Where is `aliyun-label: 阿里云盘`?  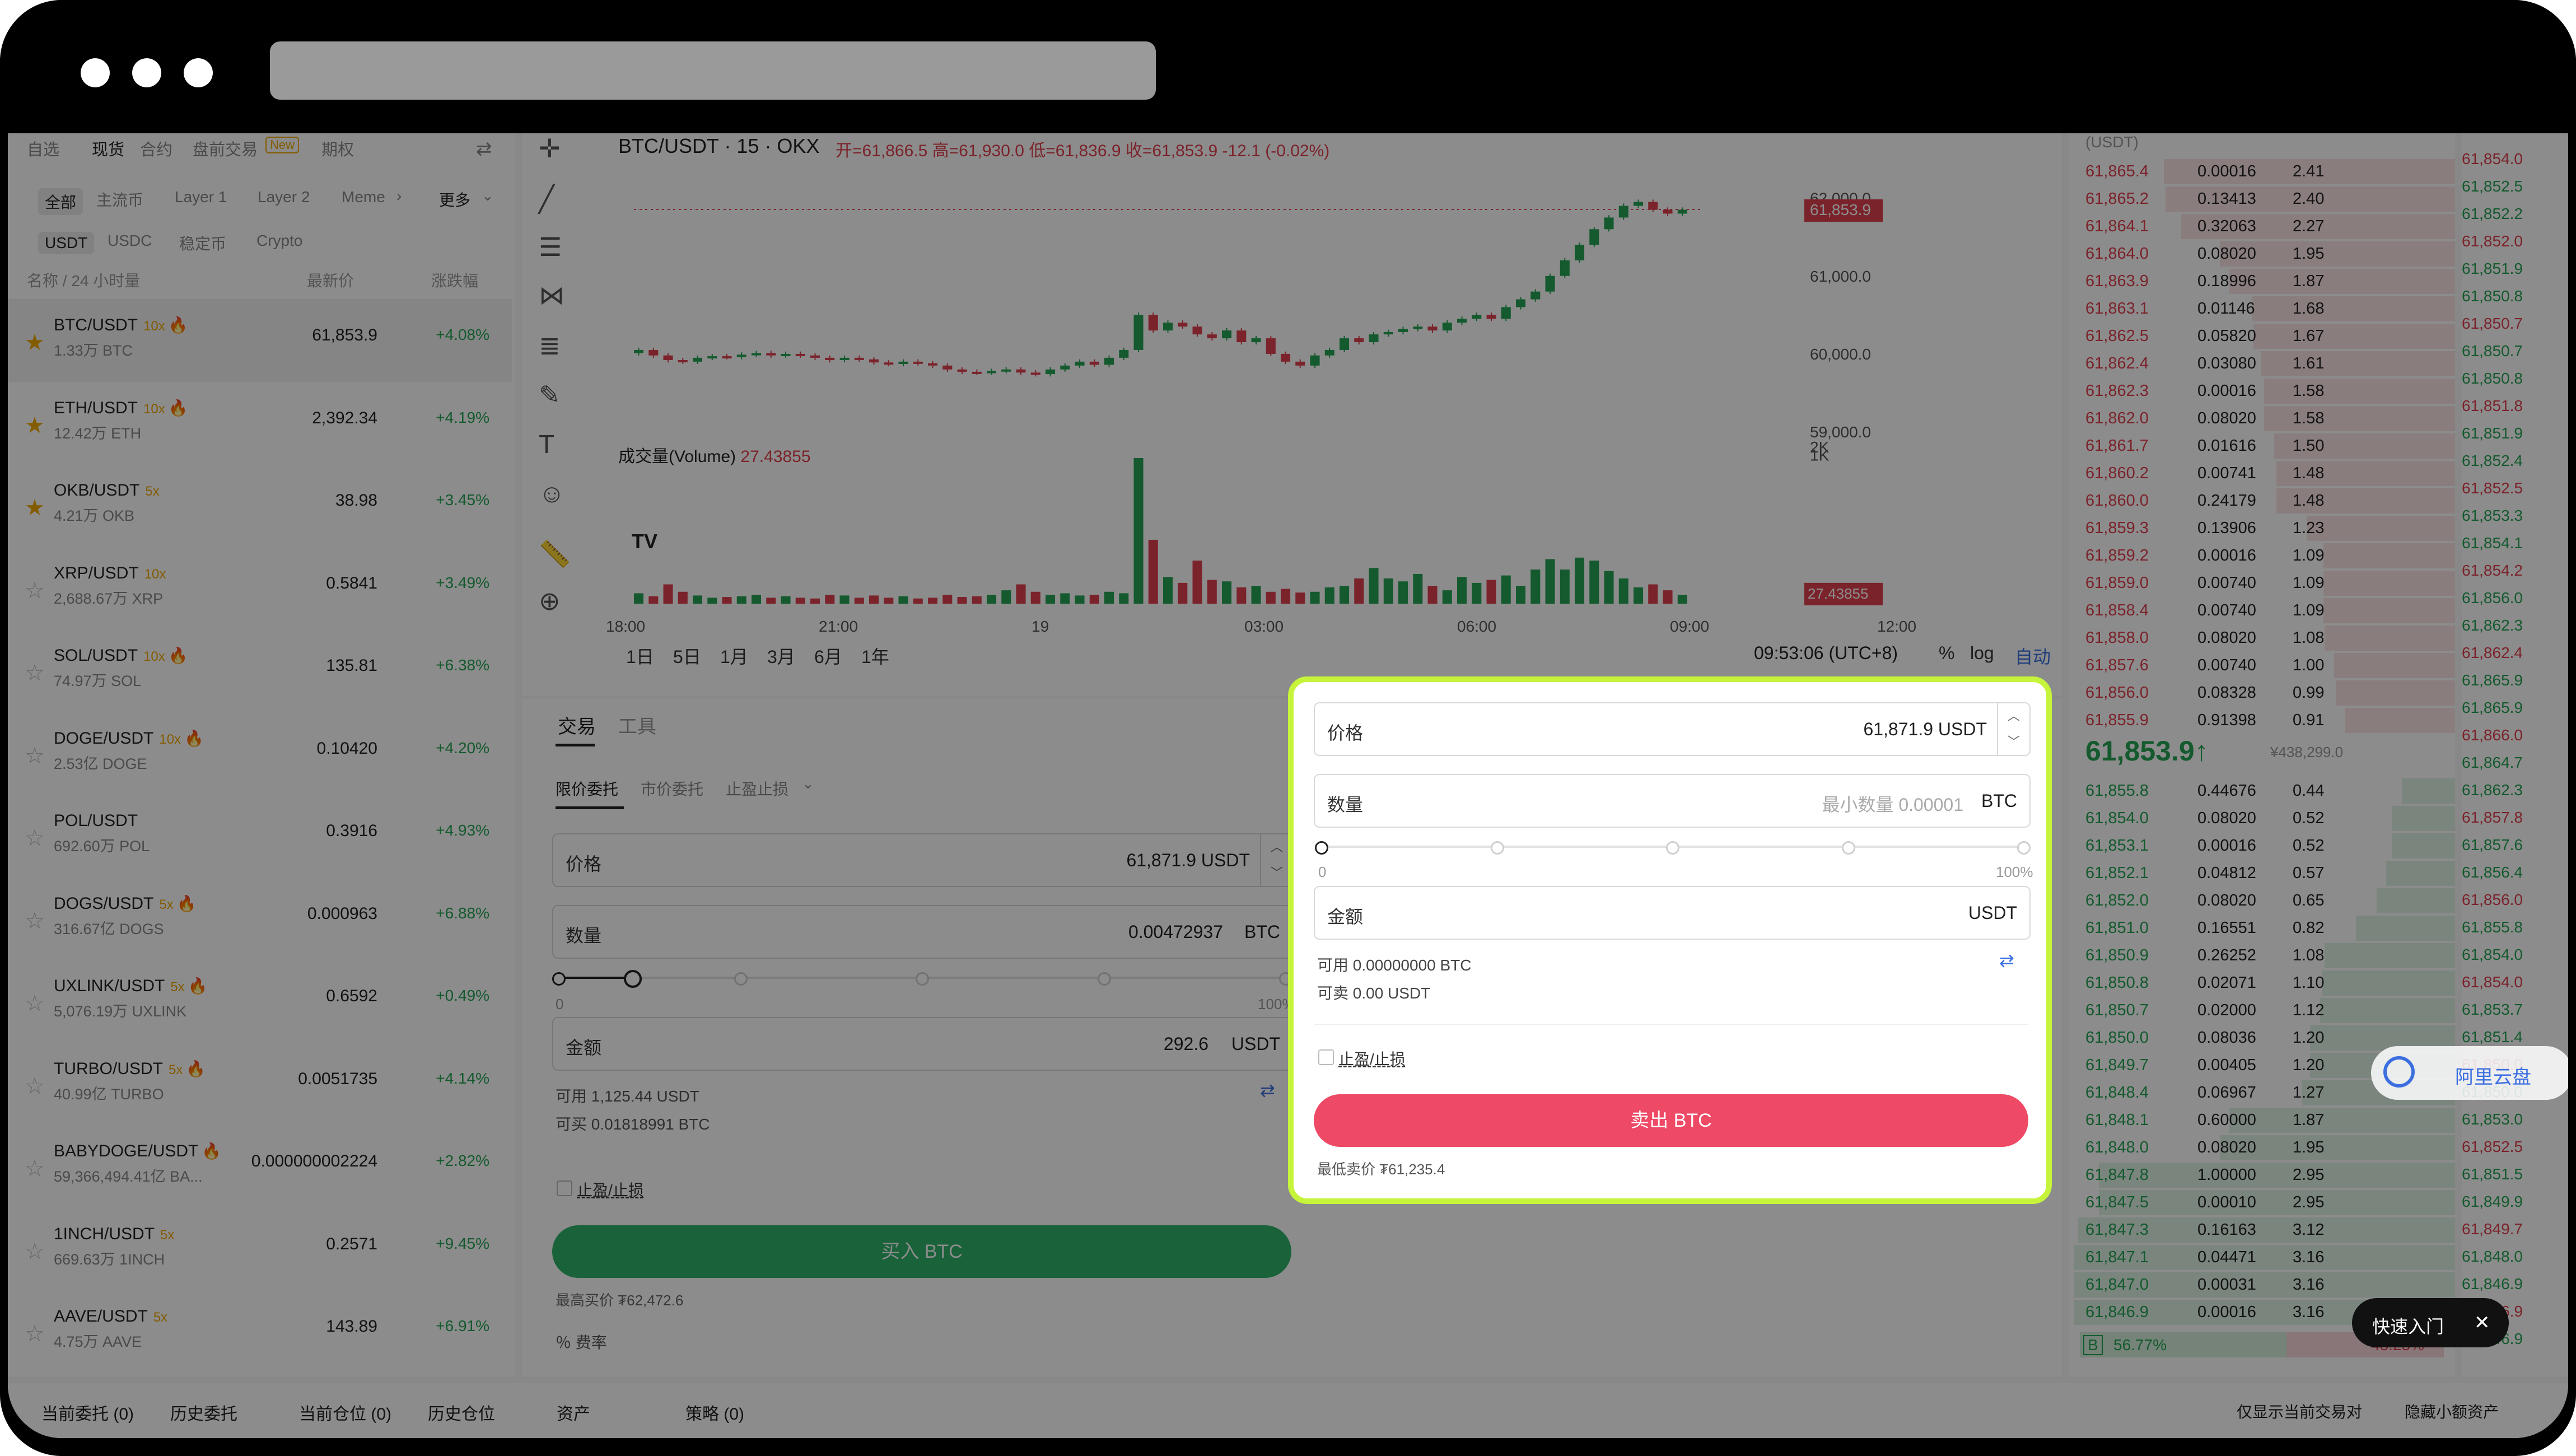 aliyun-label: 阿里云盘 is located at coordinates (2493, 1078).